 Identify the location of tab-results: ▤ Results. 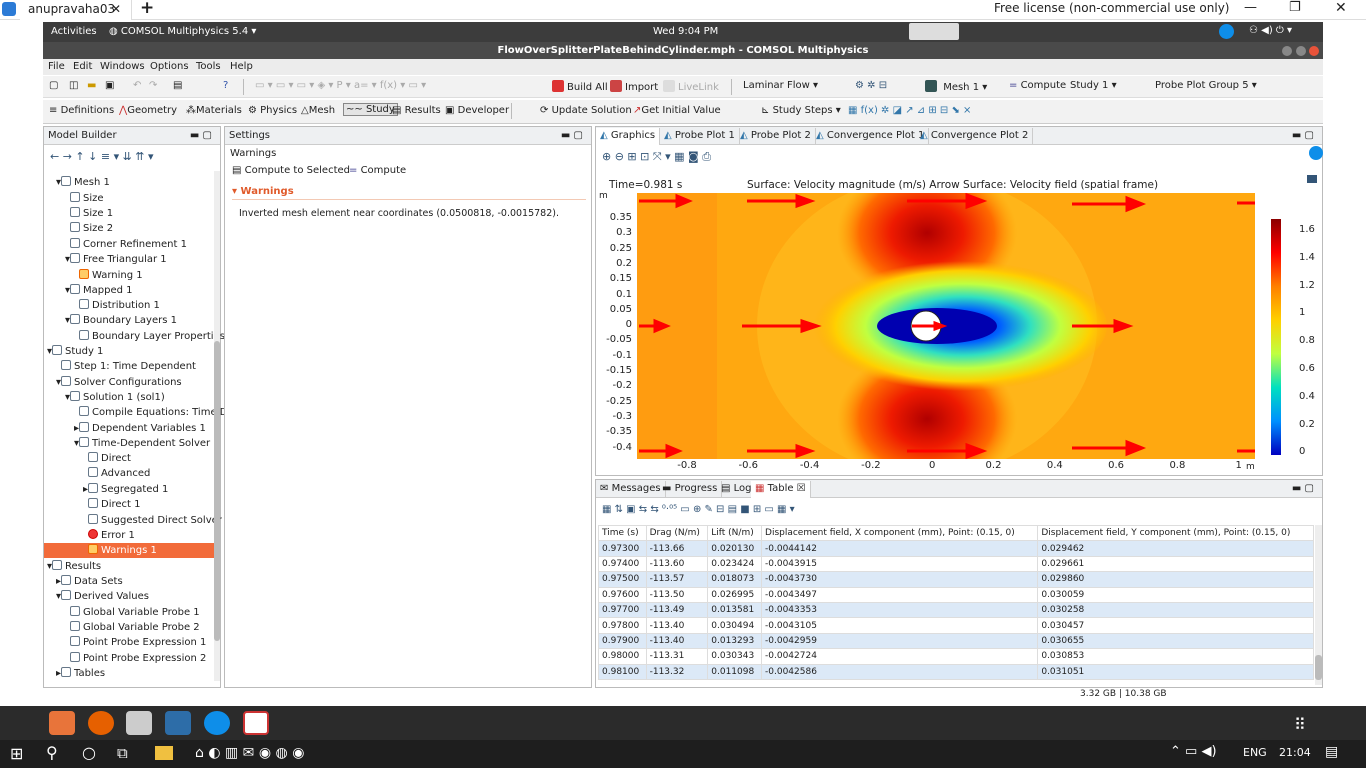
(416, 110).